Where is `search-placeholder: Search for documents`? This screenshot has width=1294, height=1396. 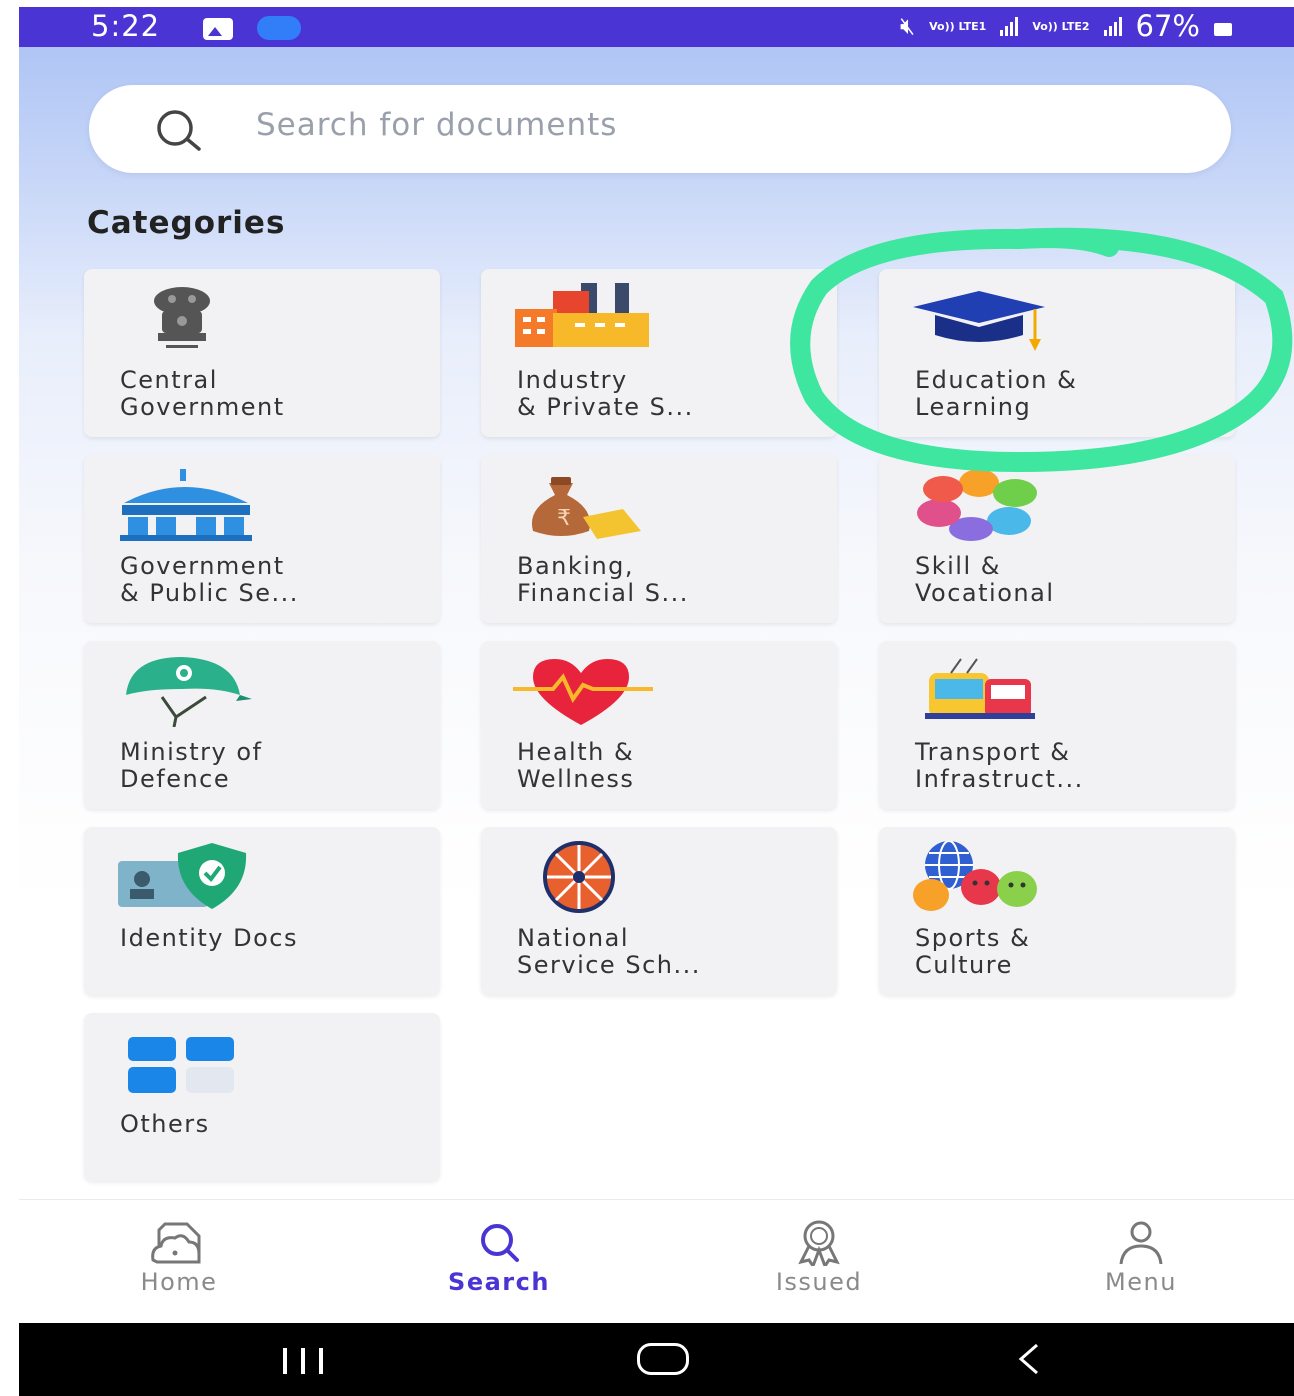 search-placeholder: Search for documents is located at coordinates (437, 125).